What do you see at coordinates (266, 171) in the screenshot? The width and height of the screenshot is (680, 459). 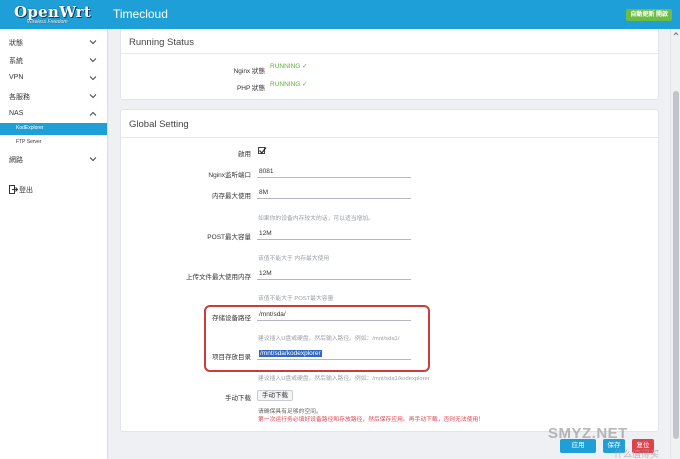 I see `port-input-value: 8081` at bounding box center [266, 171].